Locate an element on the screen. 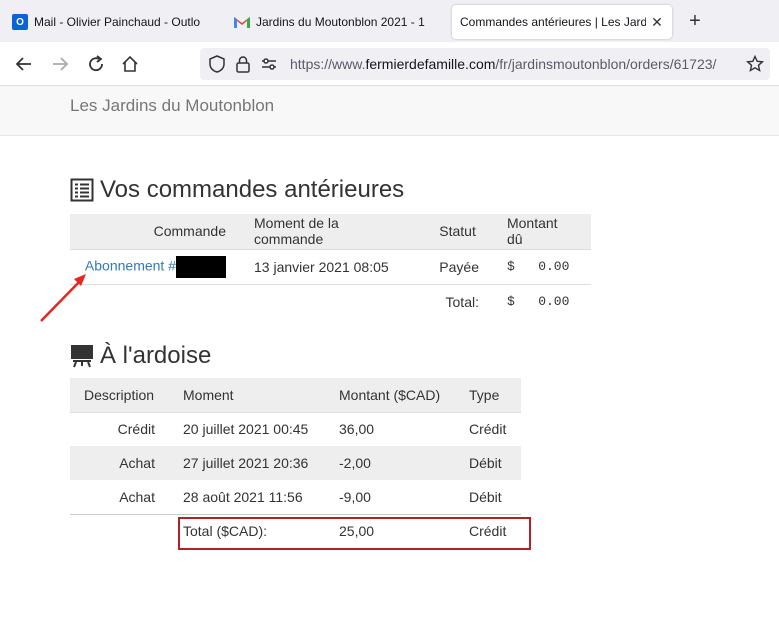 This screenshot has height=618, width=779. shield-icon is located at coordinates (217, 64).